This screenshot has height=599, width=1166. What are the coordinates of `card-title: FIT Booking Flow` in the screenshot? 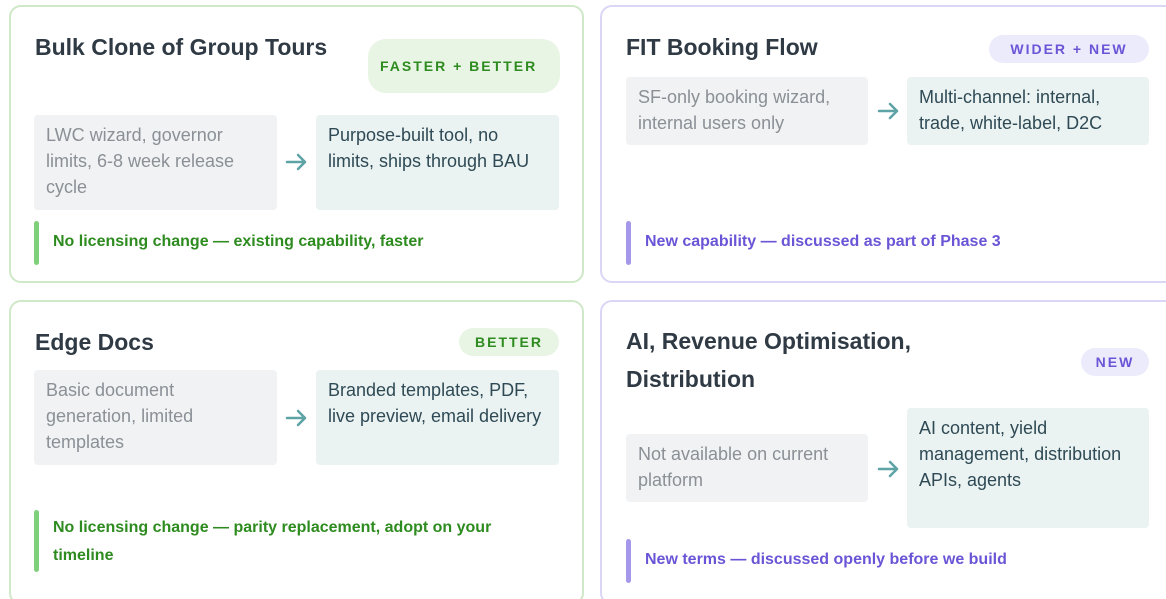 It's located at (722, 47).